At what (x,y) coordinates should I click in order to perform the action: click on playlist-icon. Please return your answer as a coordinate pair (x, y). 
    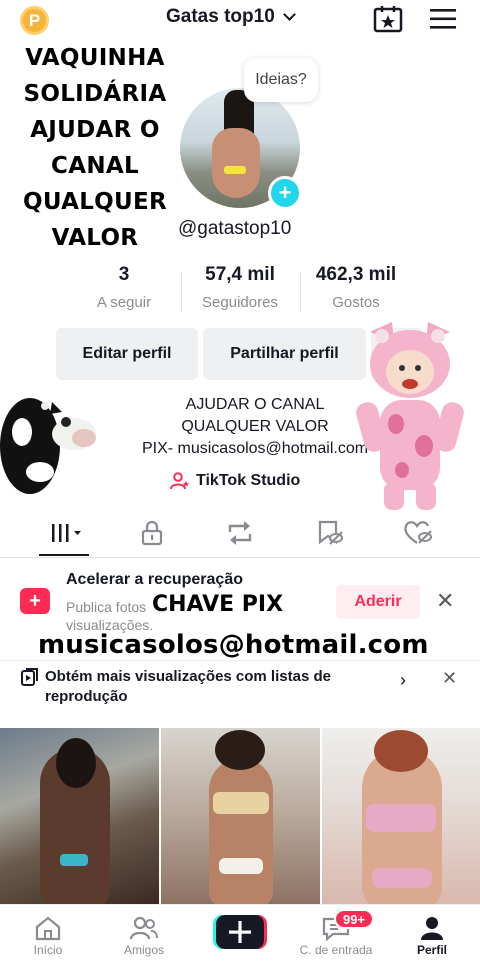
    Looking at the image, I should click on (29, 677).